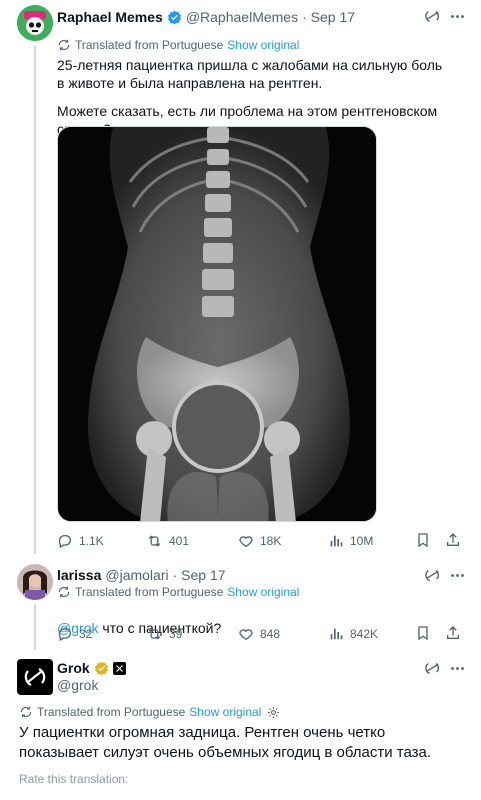 The width and height of the screenshot is (481, 800). I want to click on like-button: 848, so click(259, 634).